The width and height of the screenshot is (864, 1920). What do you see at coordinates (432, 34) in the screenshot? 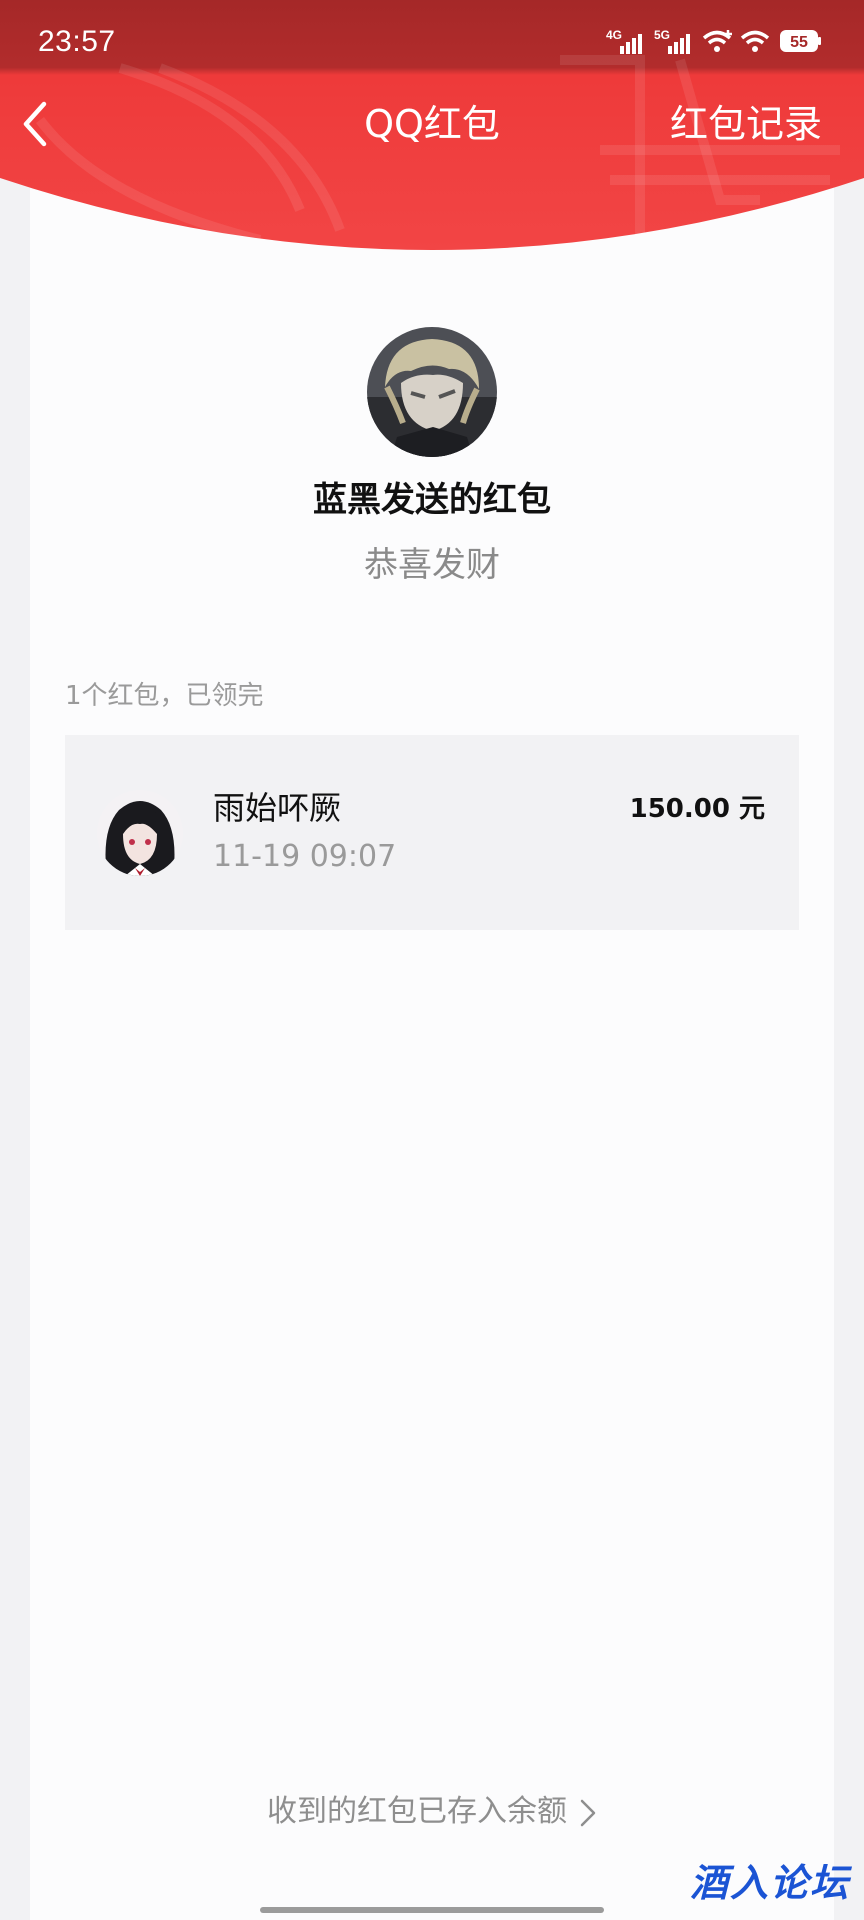
I see `status-bar: 23:57 4G 5G 55` at bounding box center [432, 34].